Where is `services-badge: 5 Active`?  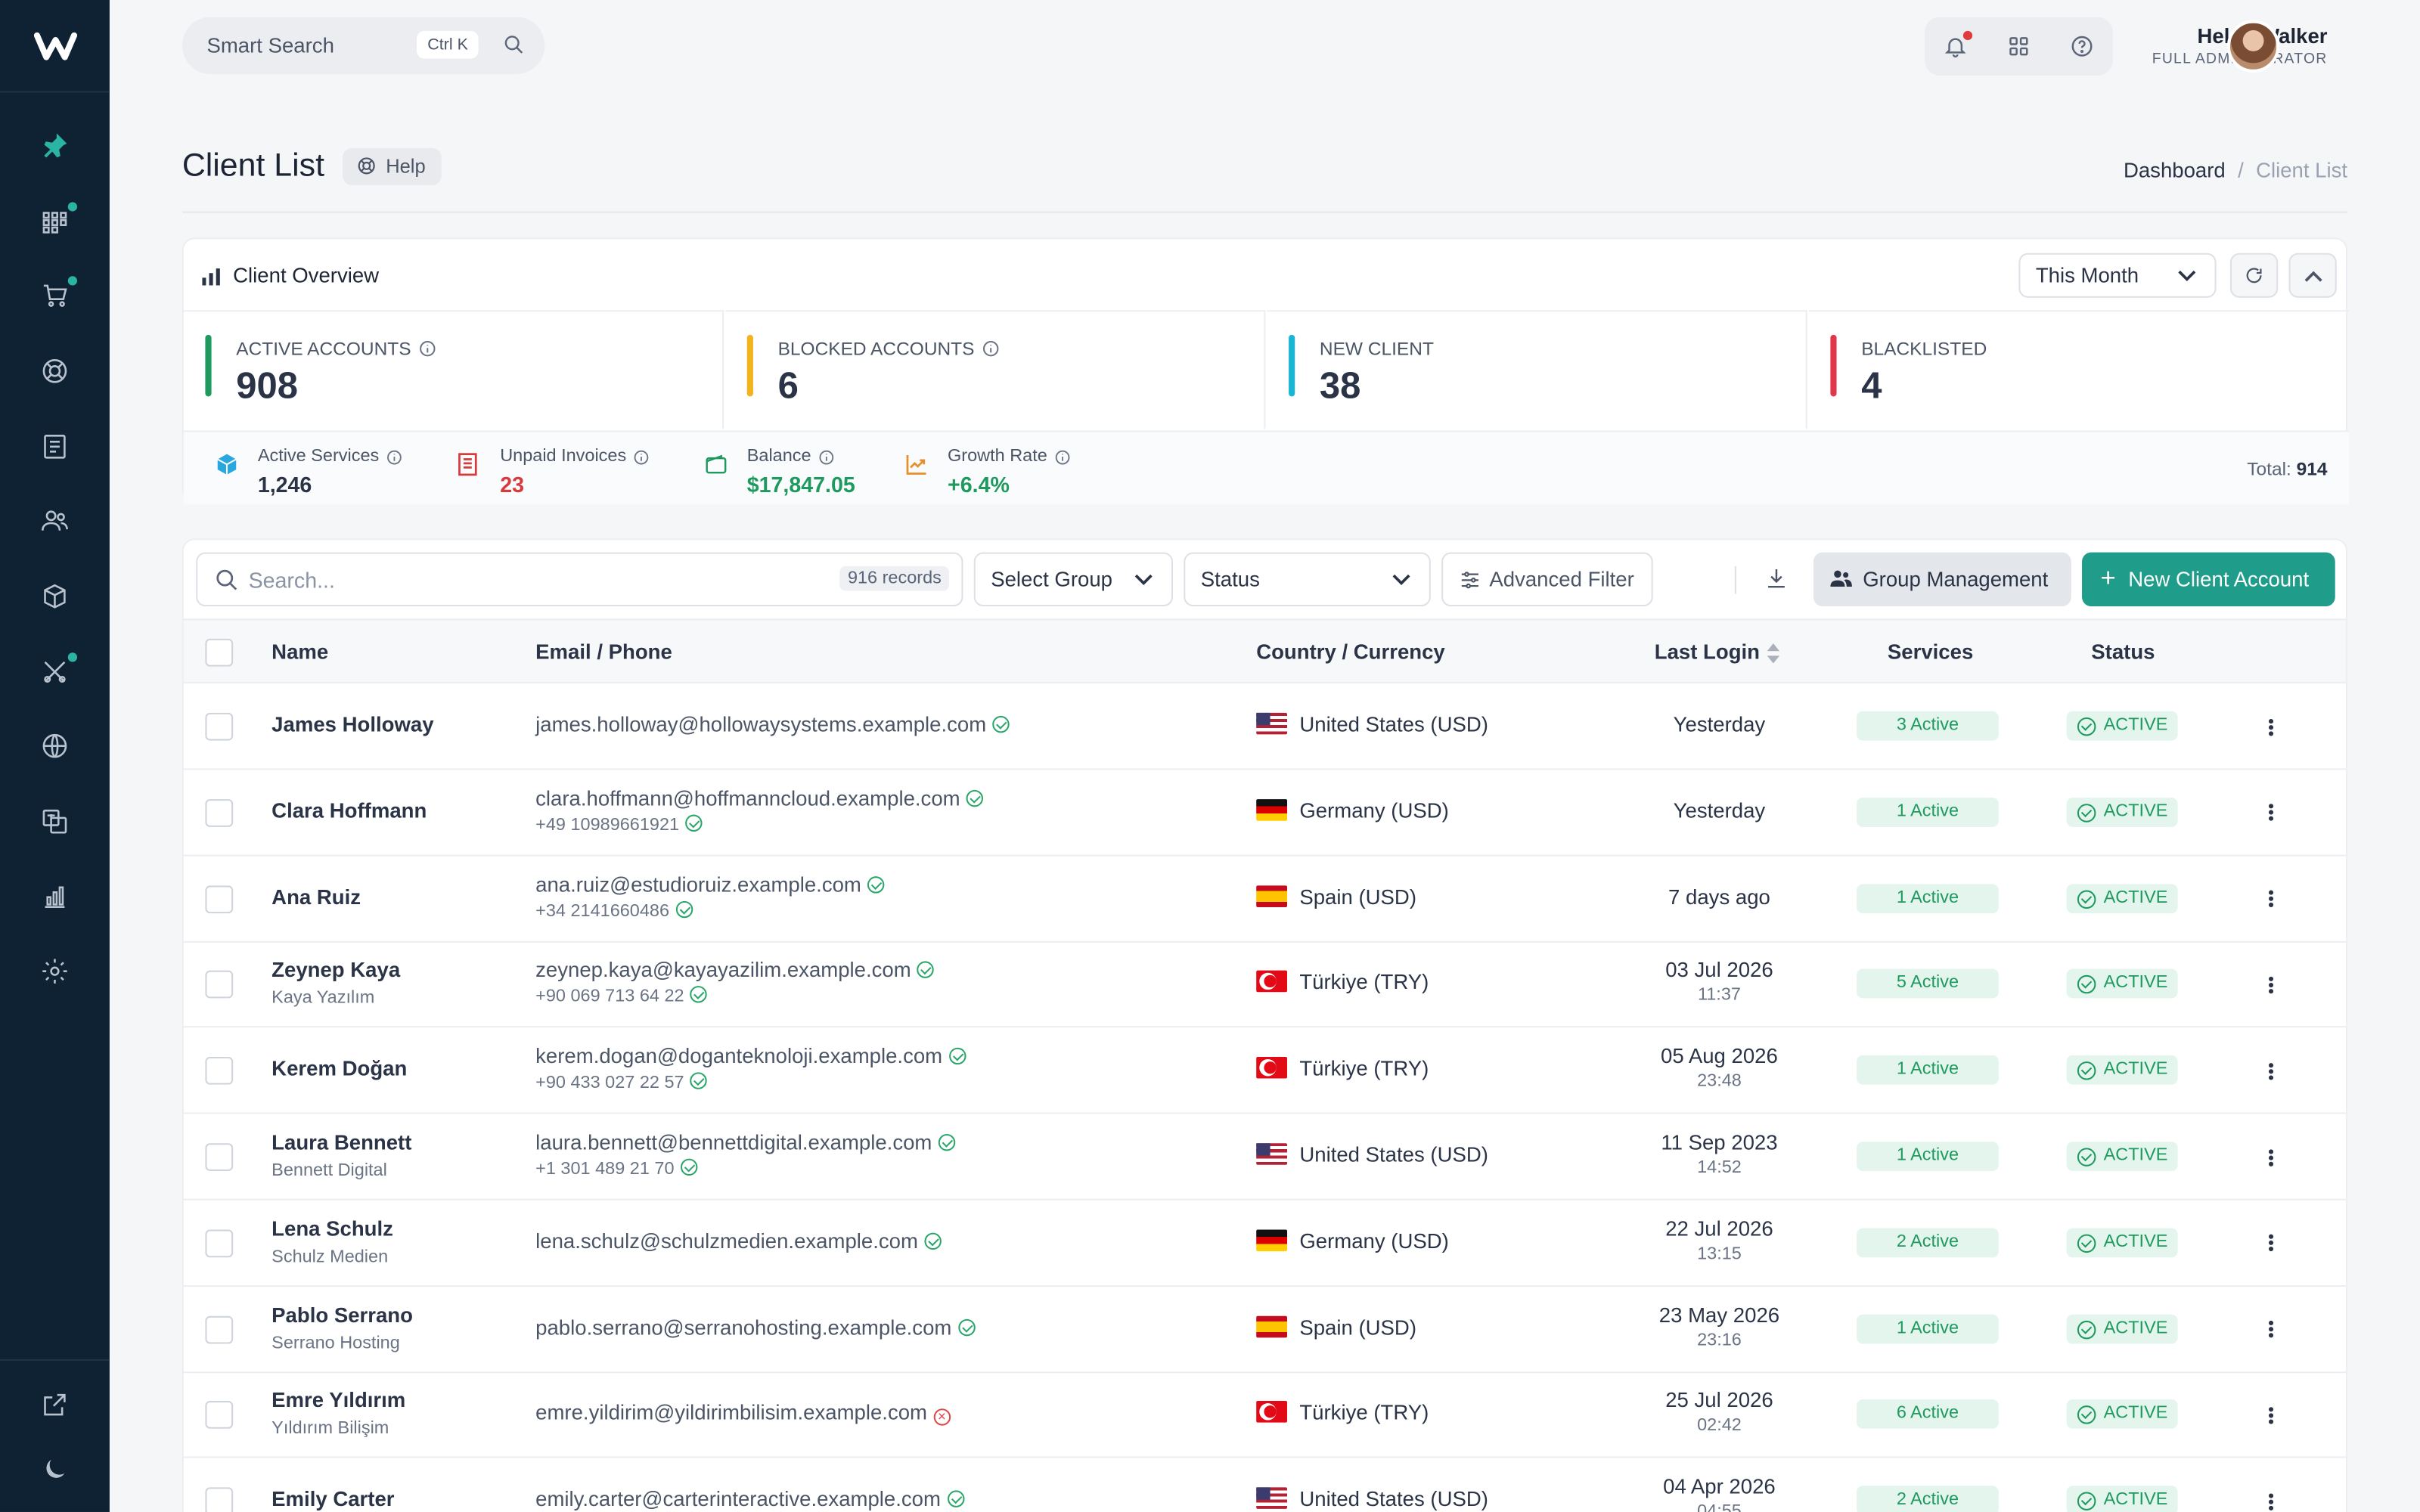 services-badge: 5 Active is located at coordinates (1928, 984).